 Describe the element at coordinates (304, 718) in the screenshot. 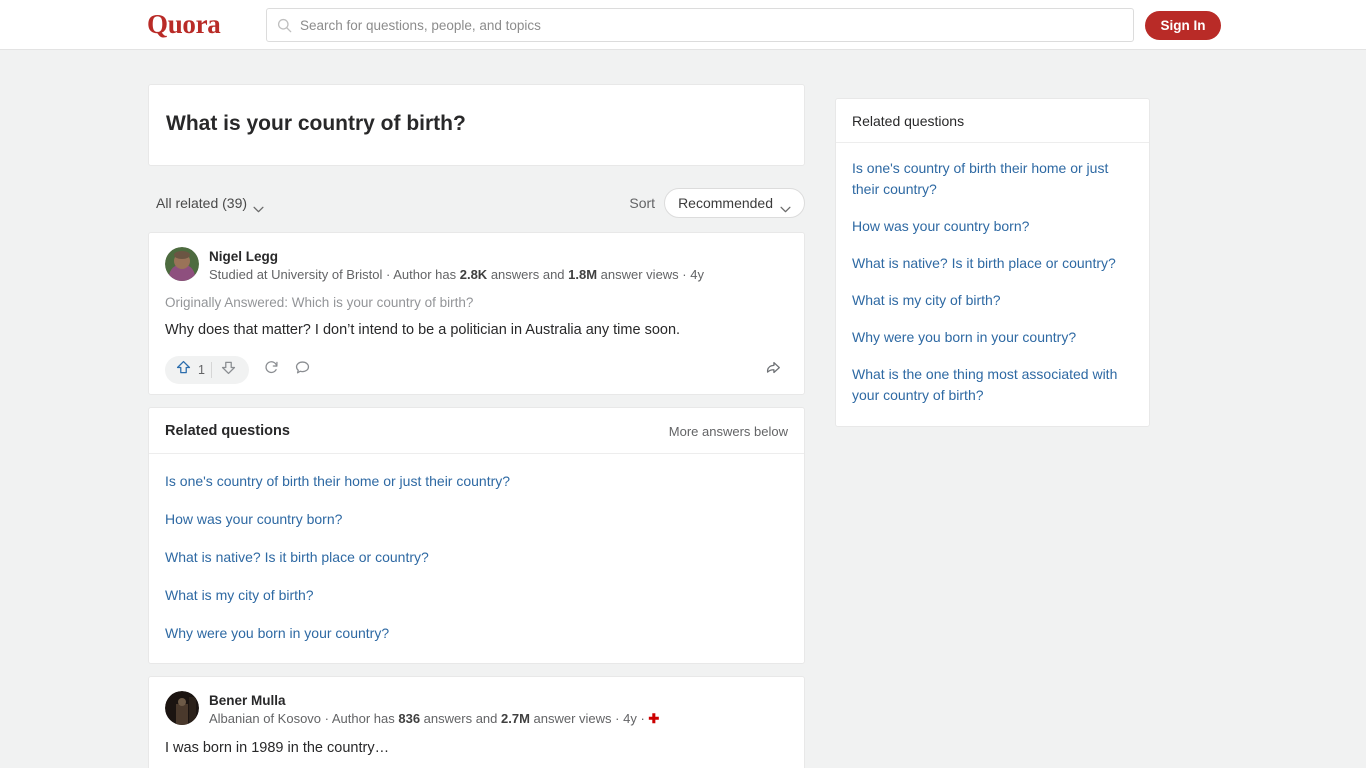

I see `credential-prefix: Albanian of Kosovo · Author has` at that location.